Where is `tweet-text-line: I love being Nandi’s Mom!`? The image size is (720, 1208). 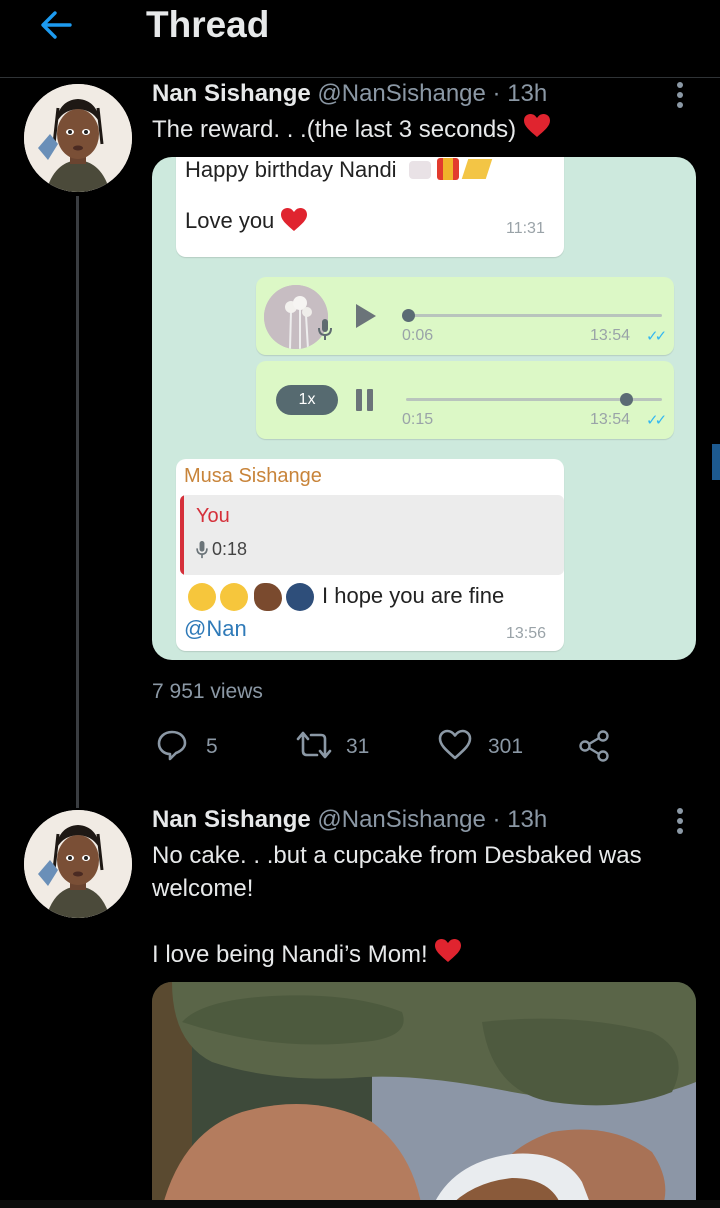 tweet-text-line: I love being Nandi’s Mom! is located at coordinates (290, 954).